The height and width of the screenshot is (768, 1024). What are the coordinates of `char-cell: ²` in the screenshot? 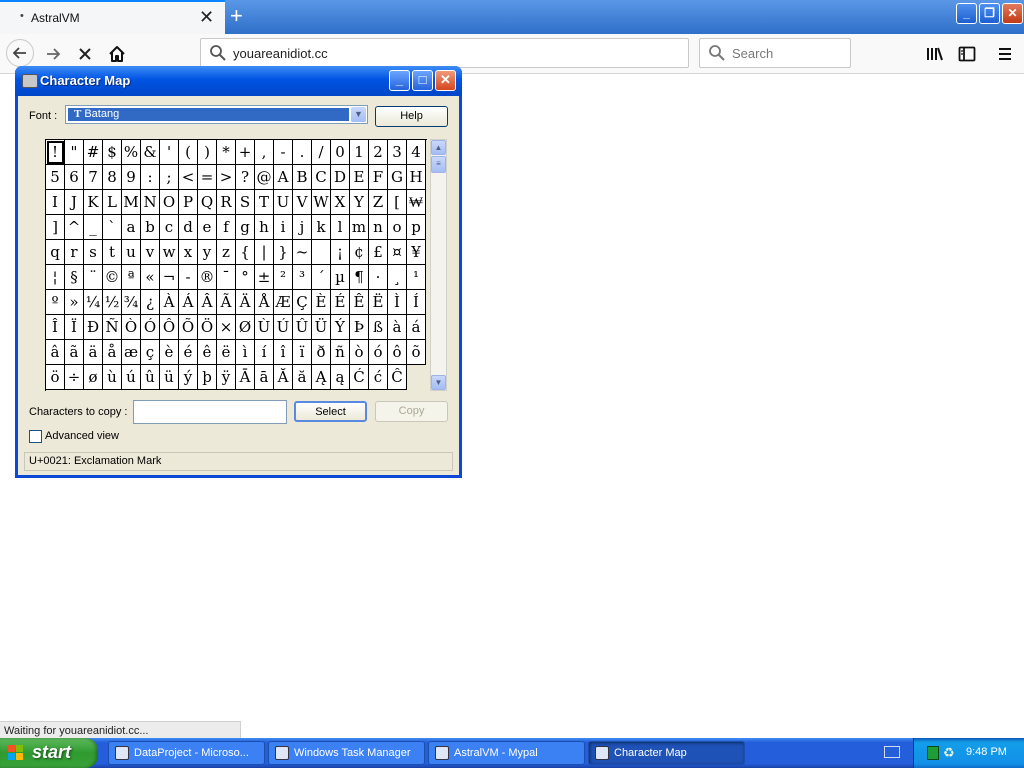 It's located at (283, 277).